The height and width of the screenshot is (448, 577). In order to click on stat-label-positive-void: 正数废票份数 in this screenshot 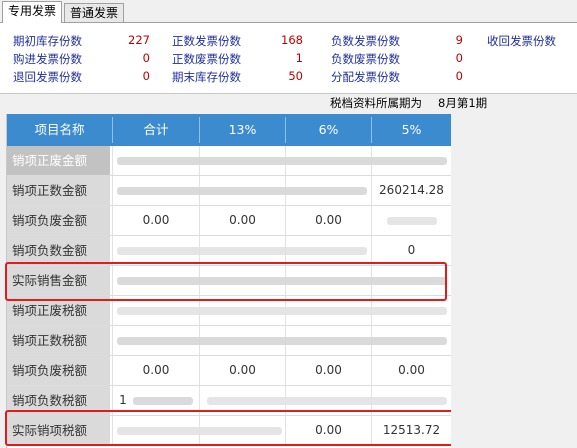, I will do `click(206, 59)`.